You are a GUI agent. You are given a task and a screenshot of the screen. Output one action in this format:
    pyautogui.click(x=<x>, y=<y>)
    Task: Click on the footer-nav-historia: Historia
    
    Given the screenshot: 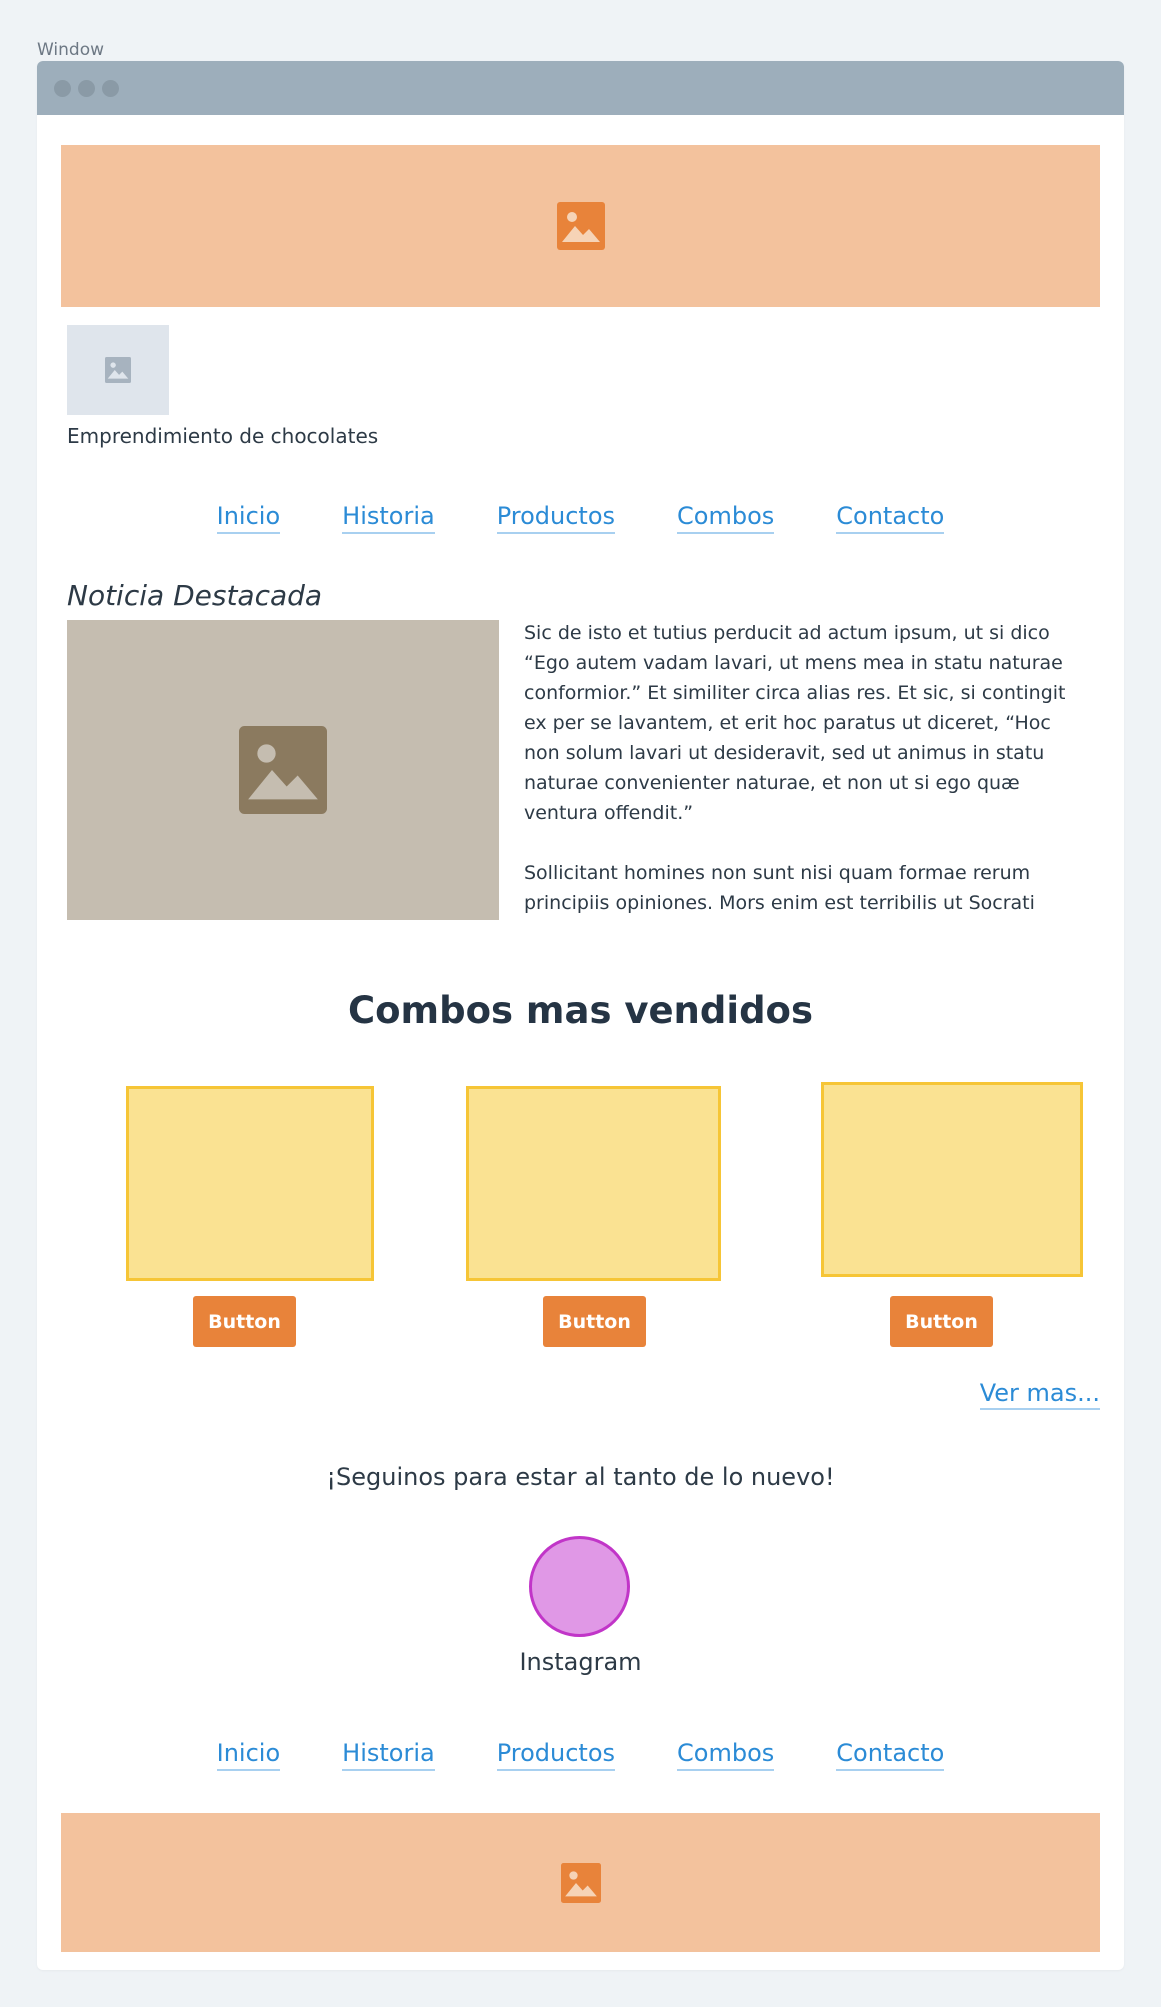 What is the action you would take?
    pyautogui.click(x=388, y=1754)
    